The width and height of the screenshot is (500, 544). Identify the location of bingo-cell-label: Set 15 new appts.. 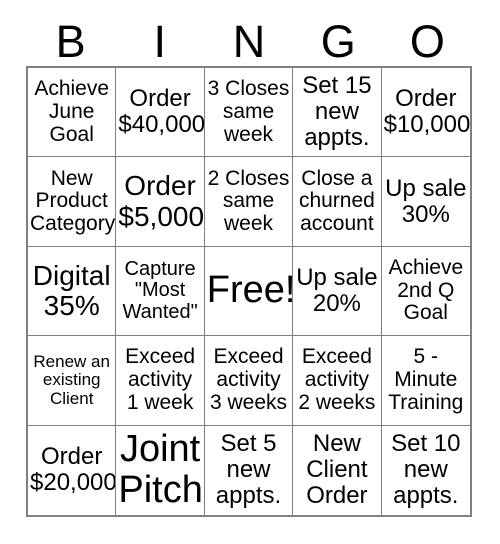
(337, 112).